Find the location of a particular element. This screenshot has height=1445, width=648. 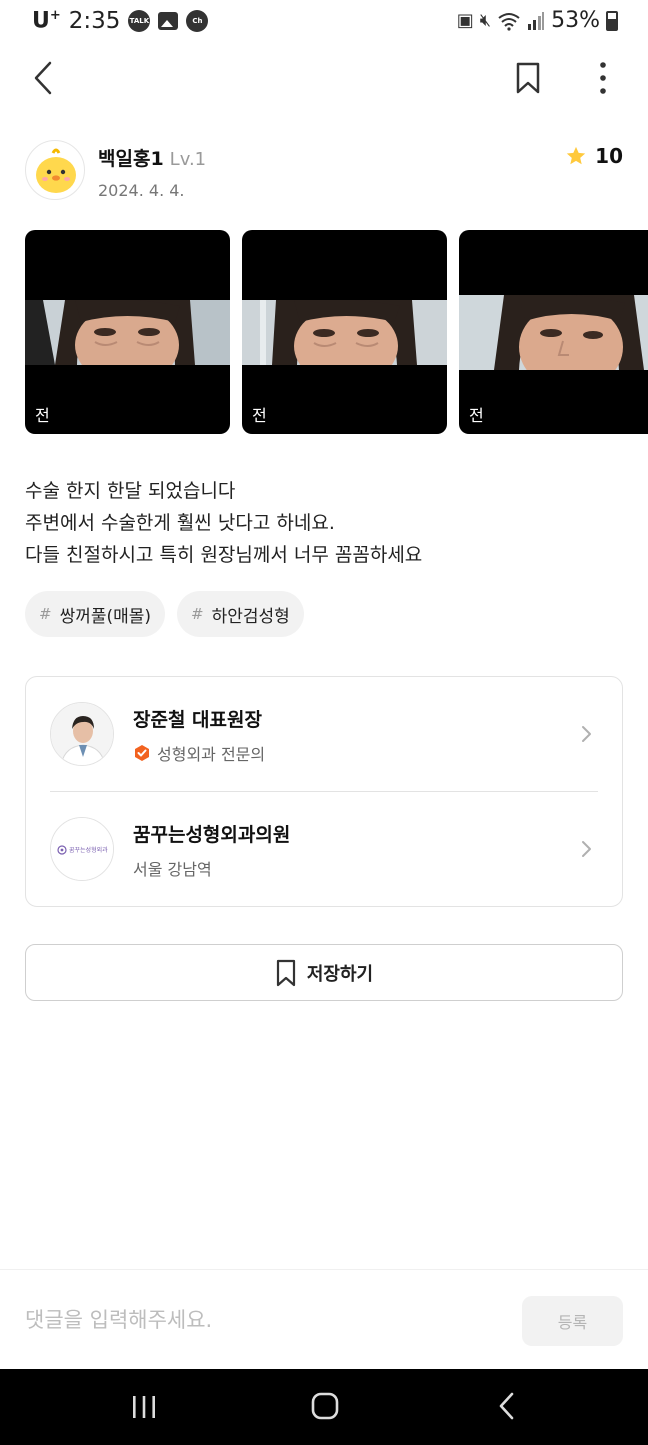

home-icon is located at coordinates (325, 1406).